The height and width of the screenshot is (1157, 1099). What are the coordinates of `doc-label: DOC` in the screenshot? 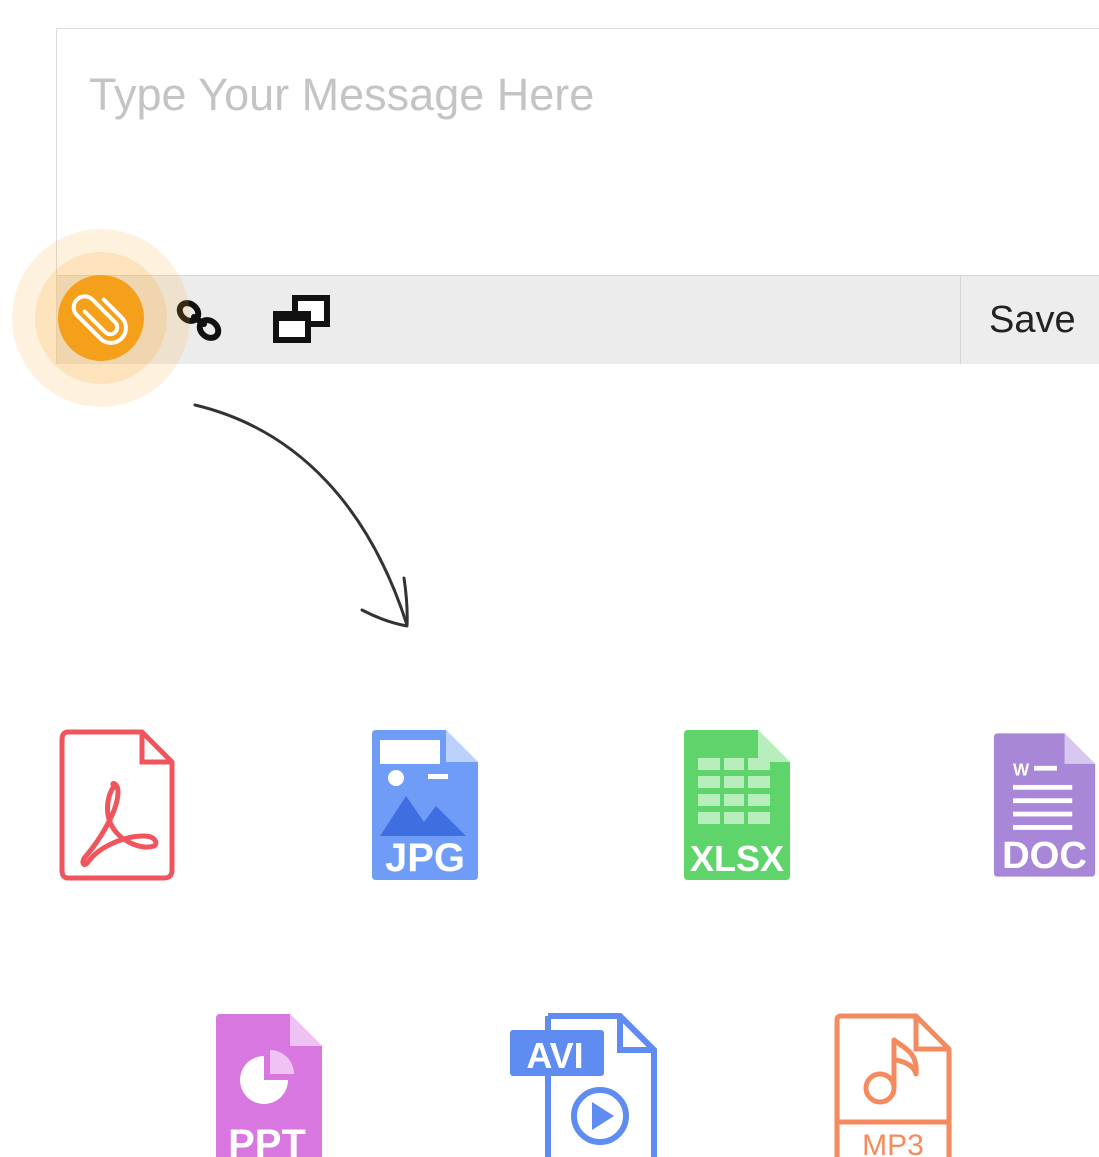 It's located at (1044, 855).